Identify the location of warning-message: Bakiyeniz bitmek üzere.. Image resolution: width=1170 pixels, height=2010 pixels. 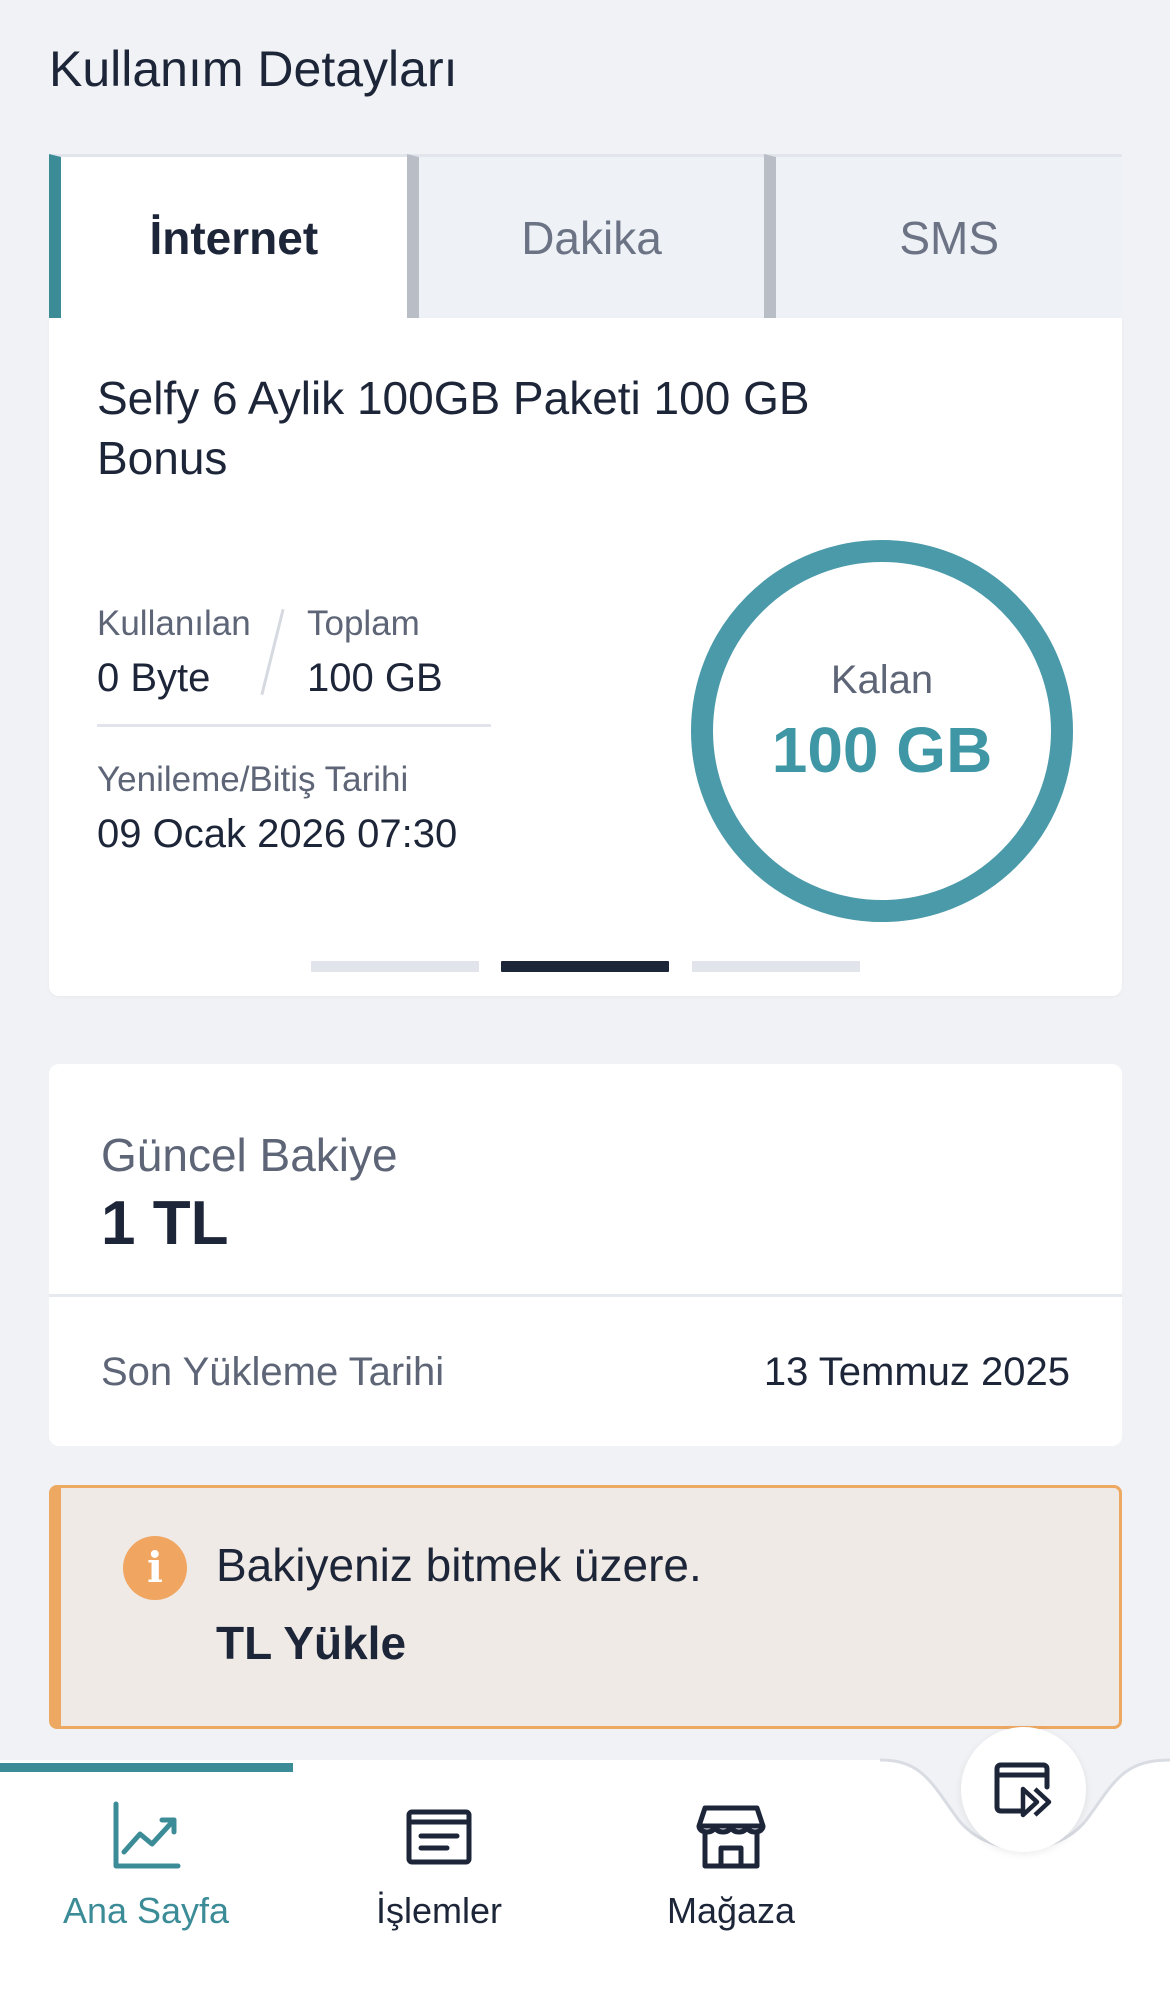
(459, 1565).